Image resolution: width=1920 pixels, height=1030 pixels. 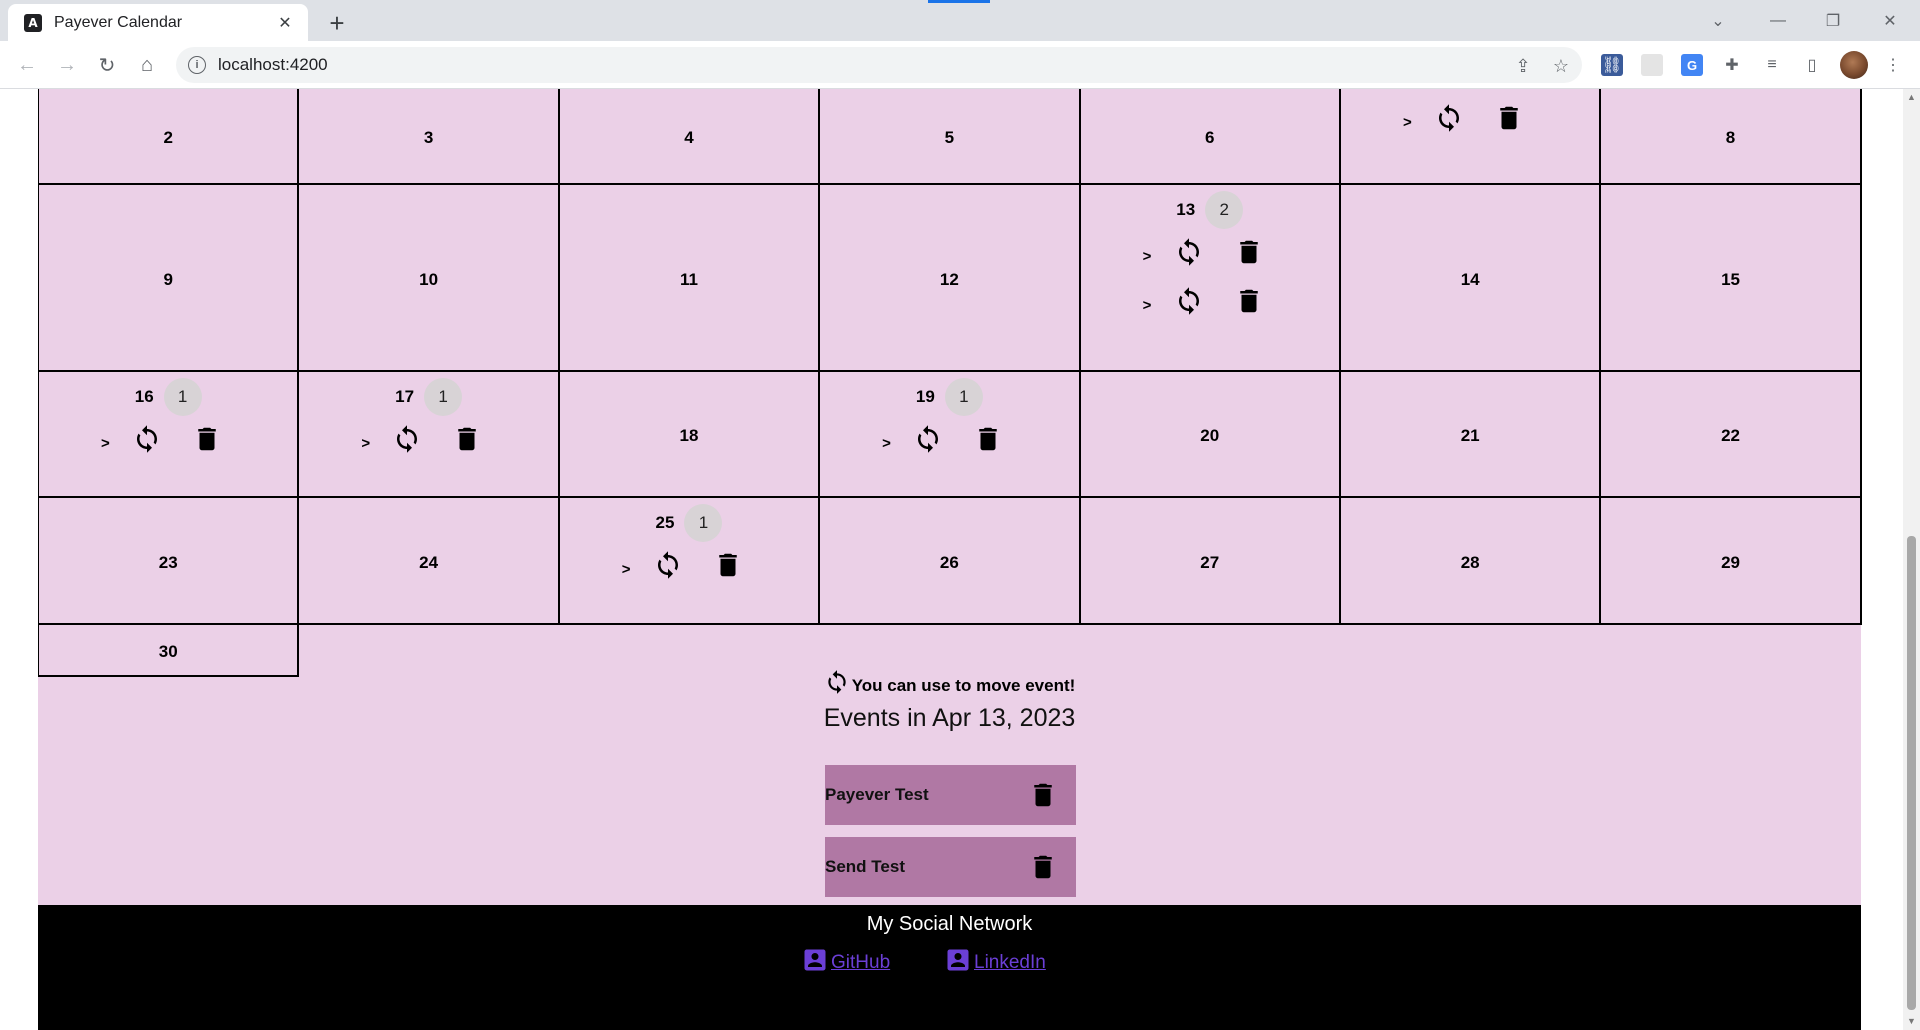 What do you see at coordinates (1893, 65) in the screenshot?
I see `menu-kebab-icon: ⋮` at bounding box center [1893, 65].